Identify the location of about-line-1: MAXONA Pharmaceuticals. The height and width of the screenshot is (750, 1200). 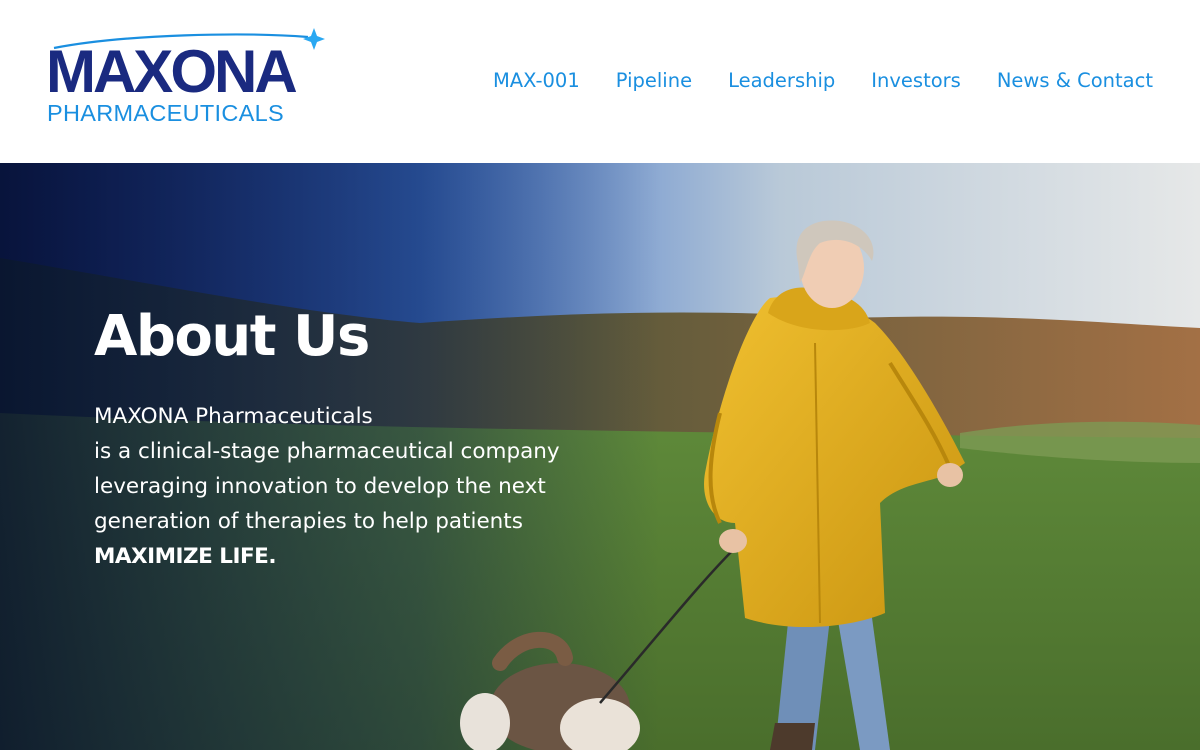
(233, 416).